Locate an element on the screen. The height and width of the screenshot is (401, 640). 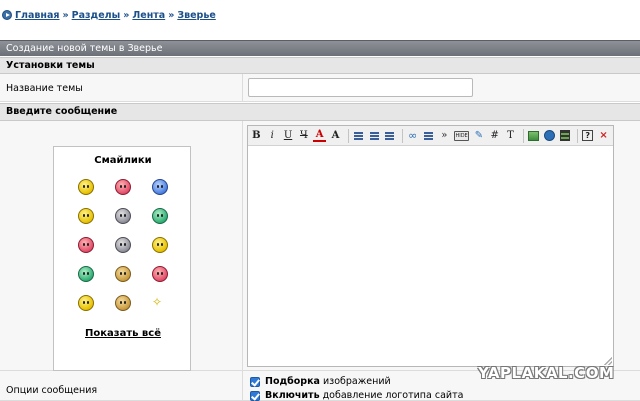
option-site-logo: Включить добавление логотипа сайта is located at coordinates (356, 395).